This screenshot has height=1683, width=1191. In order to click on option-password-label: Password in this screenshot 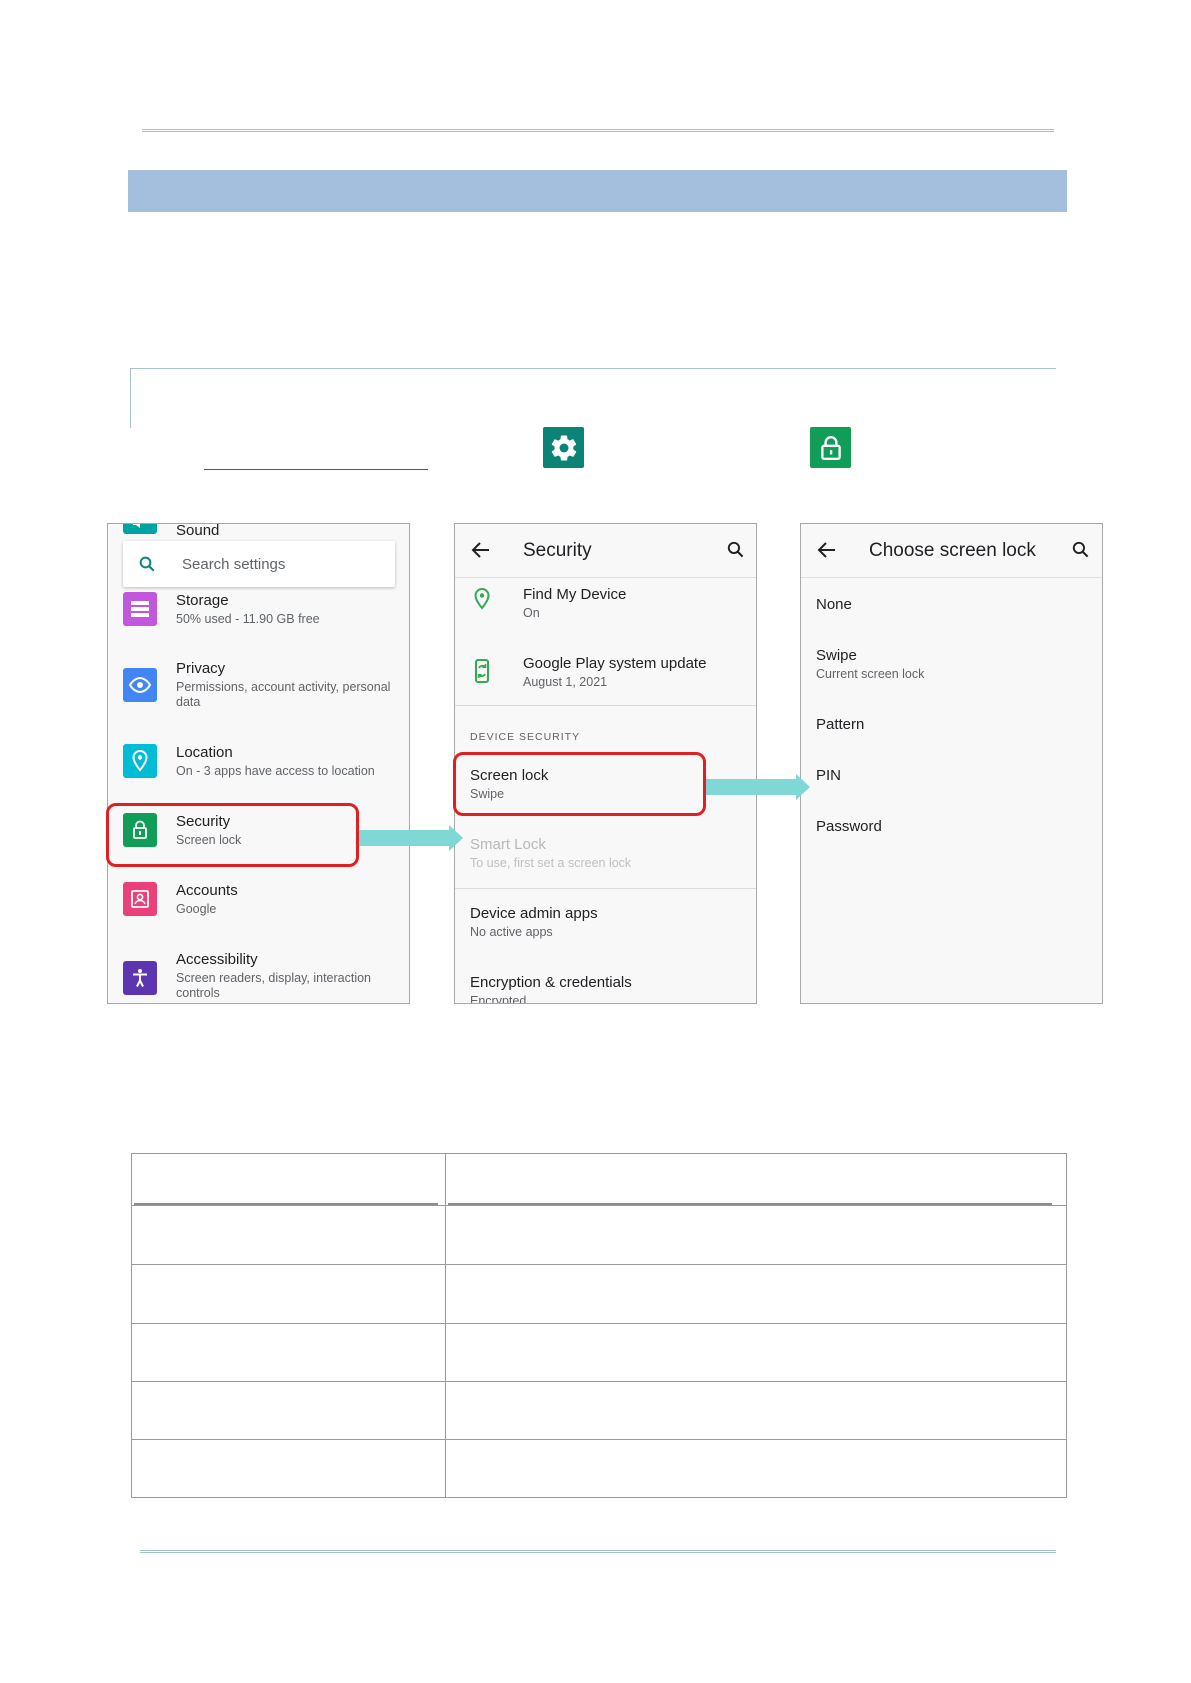, I will do `click(849, 826)`.